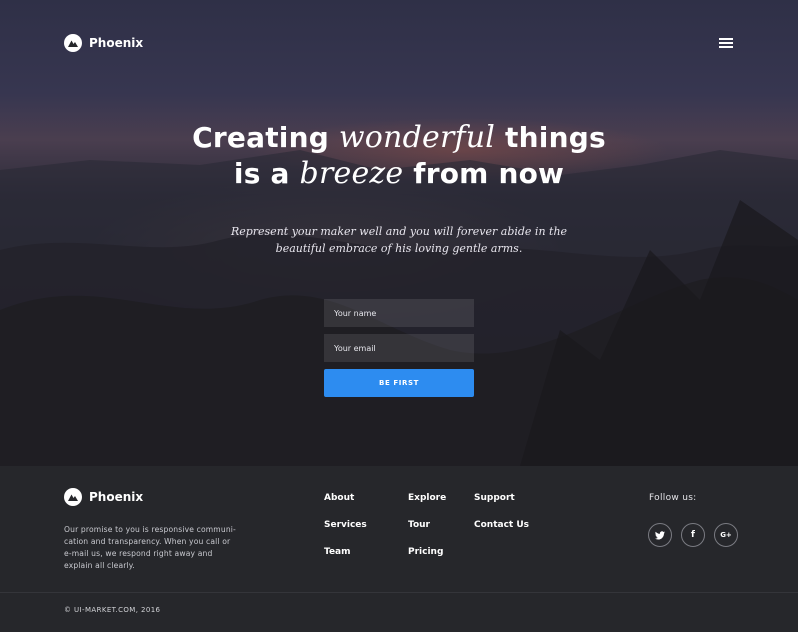  What do you see at coordinates (399, 592) in the screenshot?
I see `footer-divider` at bounding box center [399, 592].